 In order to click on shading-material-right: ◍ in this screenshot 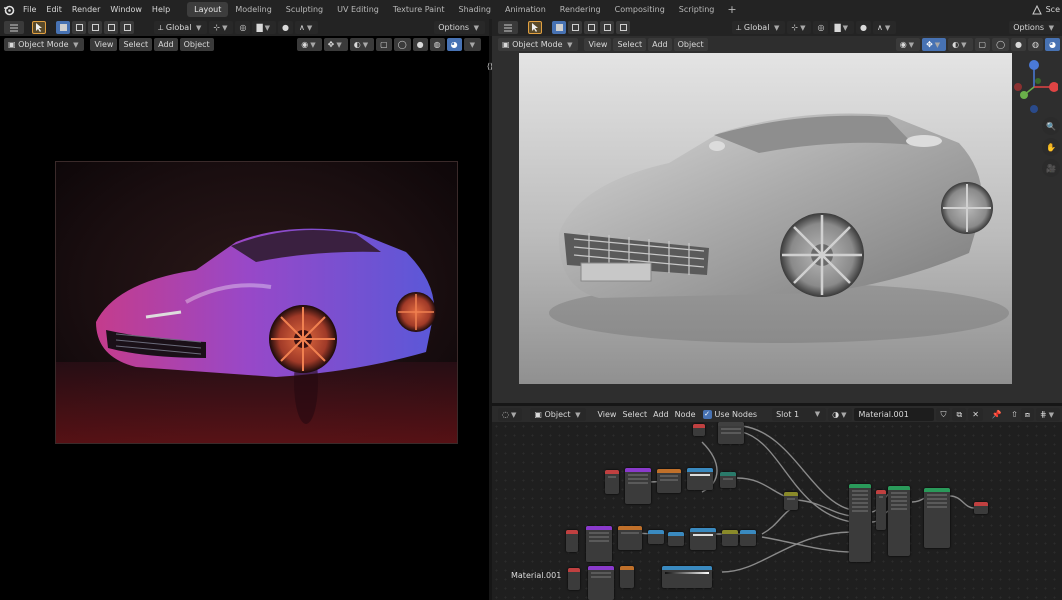, I will do `click(1036, 44)`.